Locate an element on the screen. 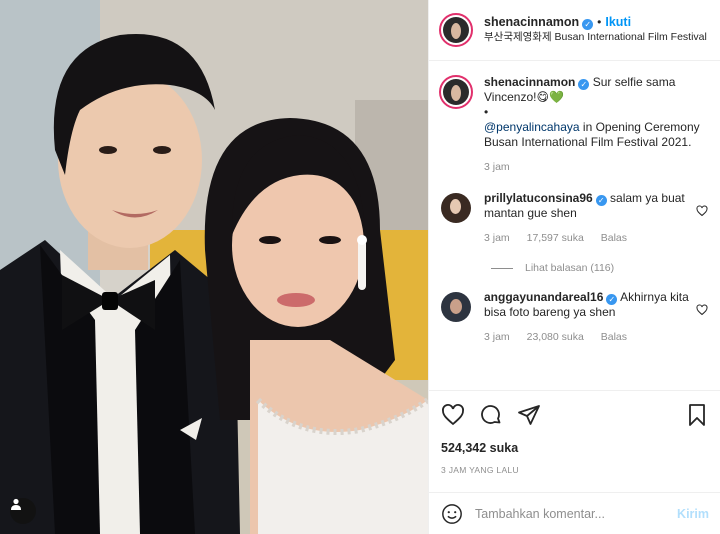  caption-mention: @penyalincahaya is located at coordinates (532, 127).